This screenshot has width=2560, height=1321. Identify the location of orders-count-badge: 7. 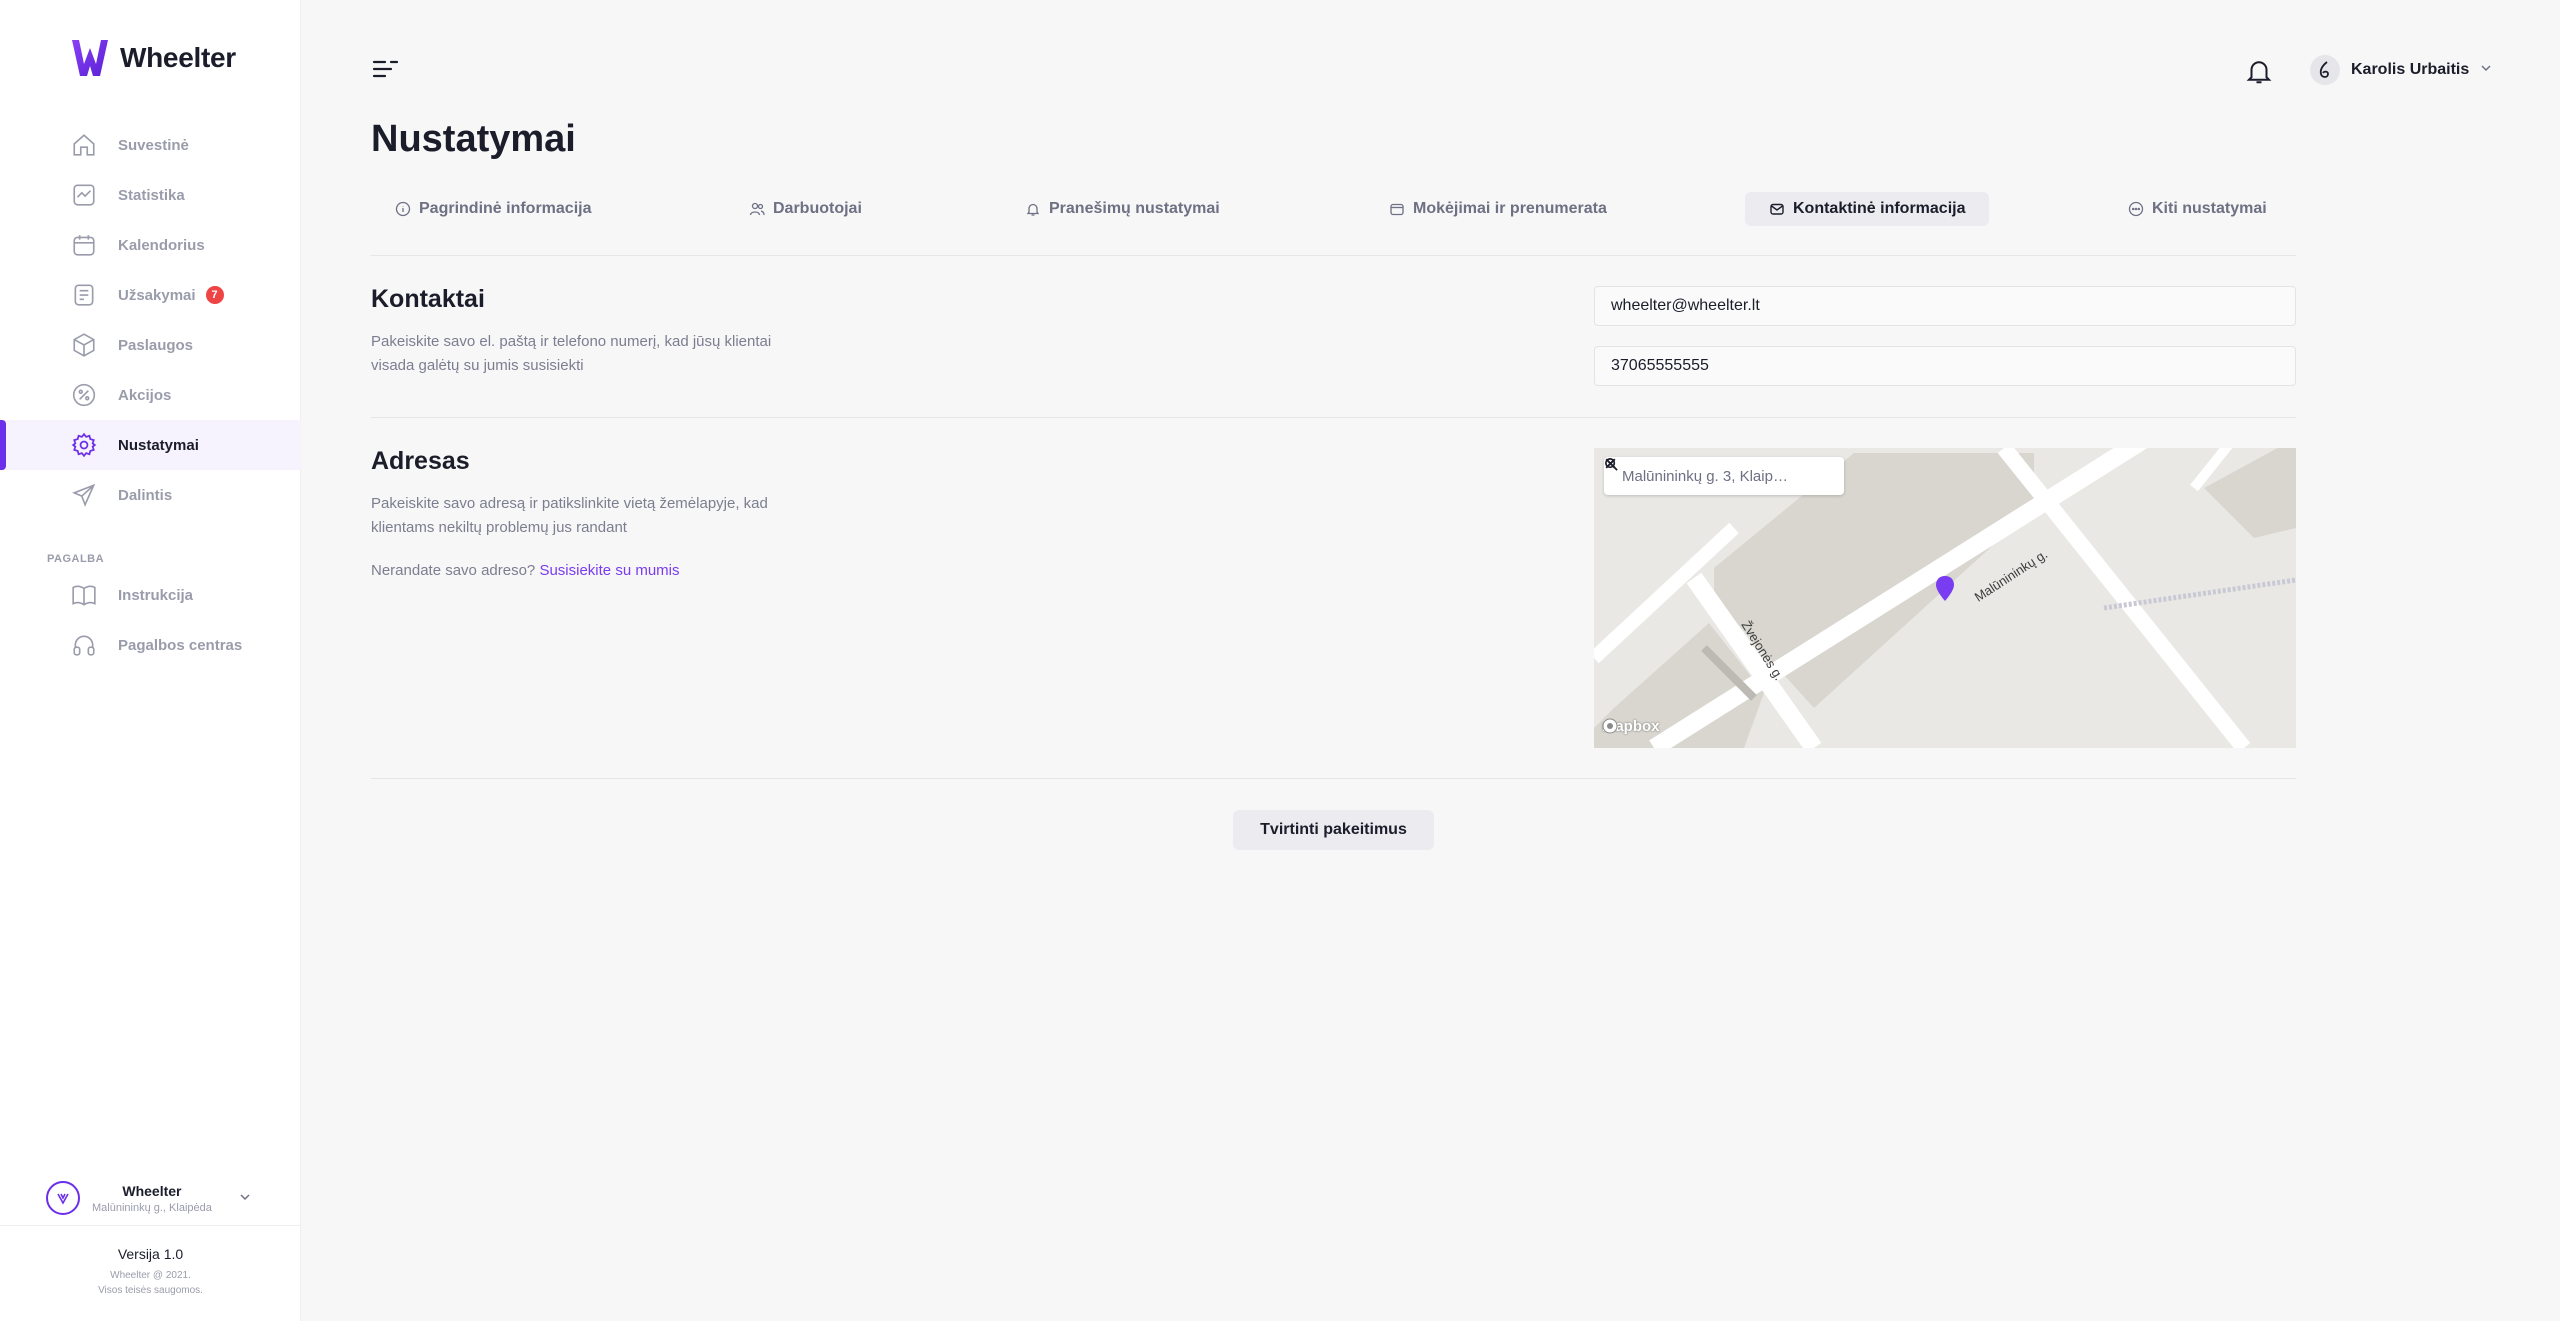
(214, 295).